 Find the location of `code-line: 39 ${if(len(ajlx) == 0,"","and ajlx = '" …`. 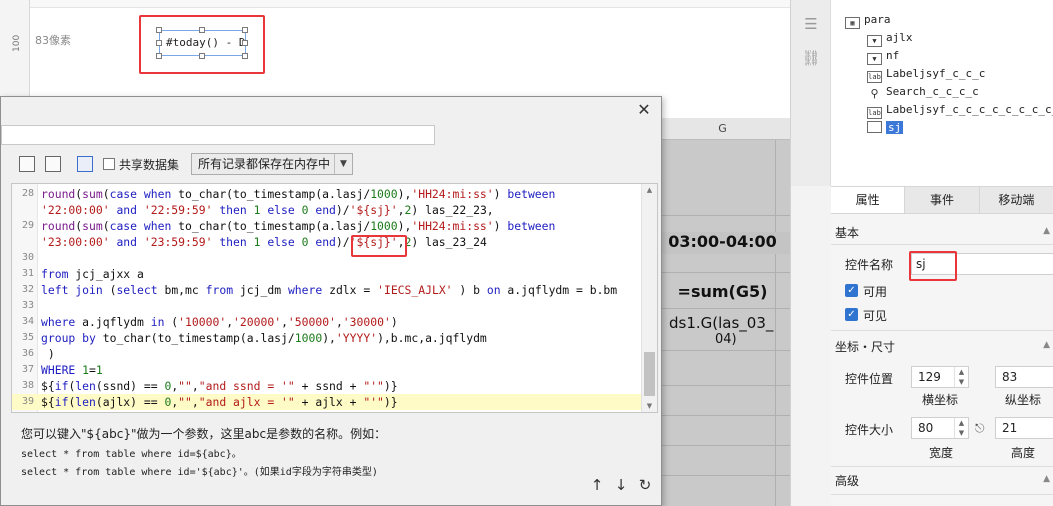

code-line: 39 ${if(len(ajlx) == 0,"","and ajlx = '" … is located at coordinates (327, 402).